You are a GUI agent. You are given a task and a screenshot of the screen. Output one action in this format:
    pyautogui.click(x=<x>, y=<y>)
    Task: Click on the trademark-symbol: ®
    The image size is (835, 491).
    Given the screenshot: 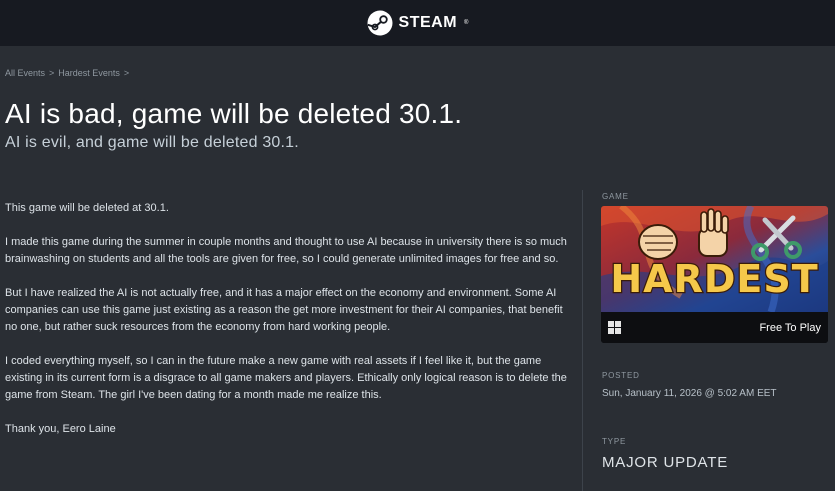 What is the action you would take?
    pyautogui.click(x=466, y=23)
    